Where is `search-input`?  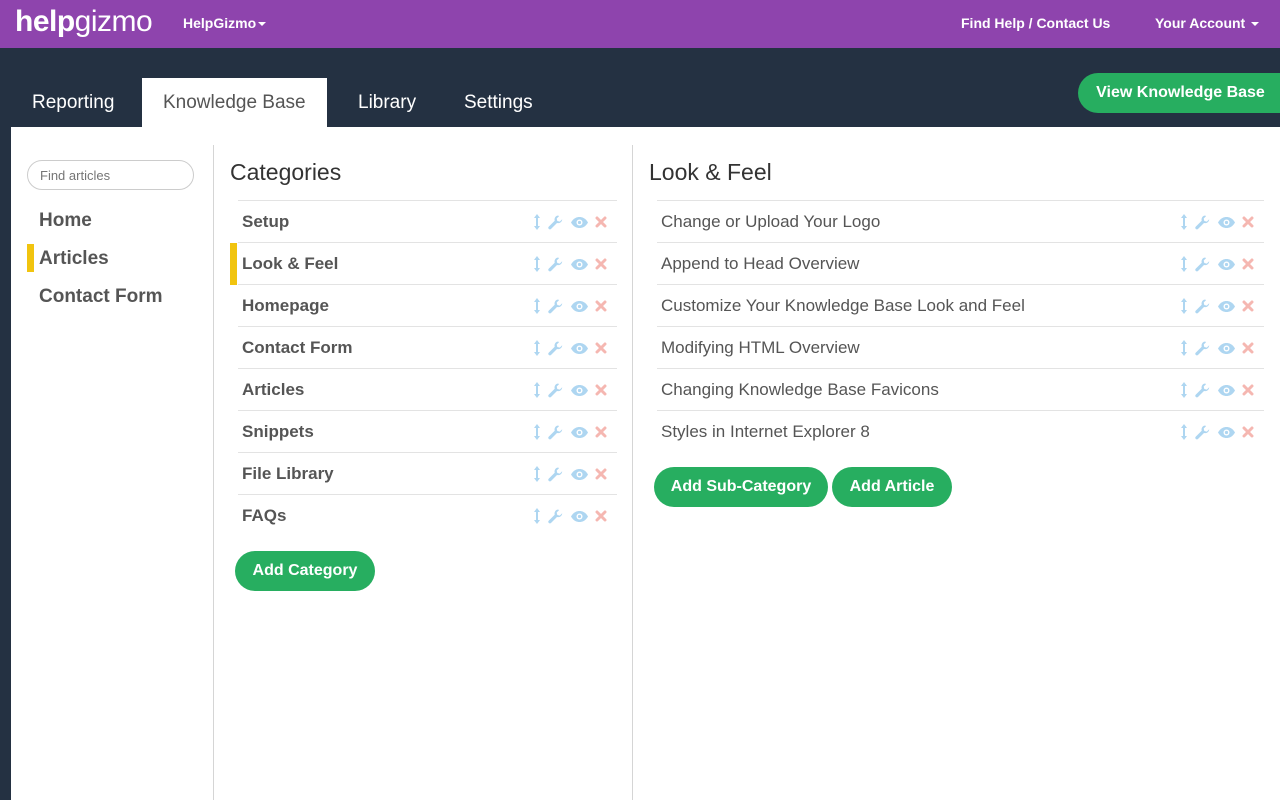
search-input is located at coordinates (110, 175).